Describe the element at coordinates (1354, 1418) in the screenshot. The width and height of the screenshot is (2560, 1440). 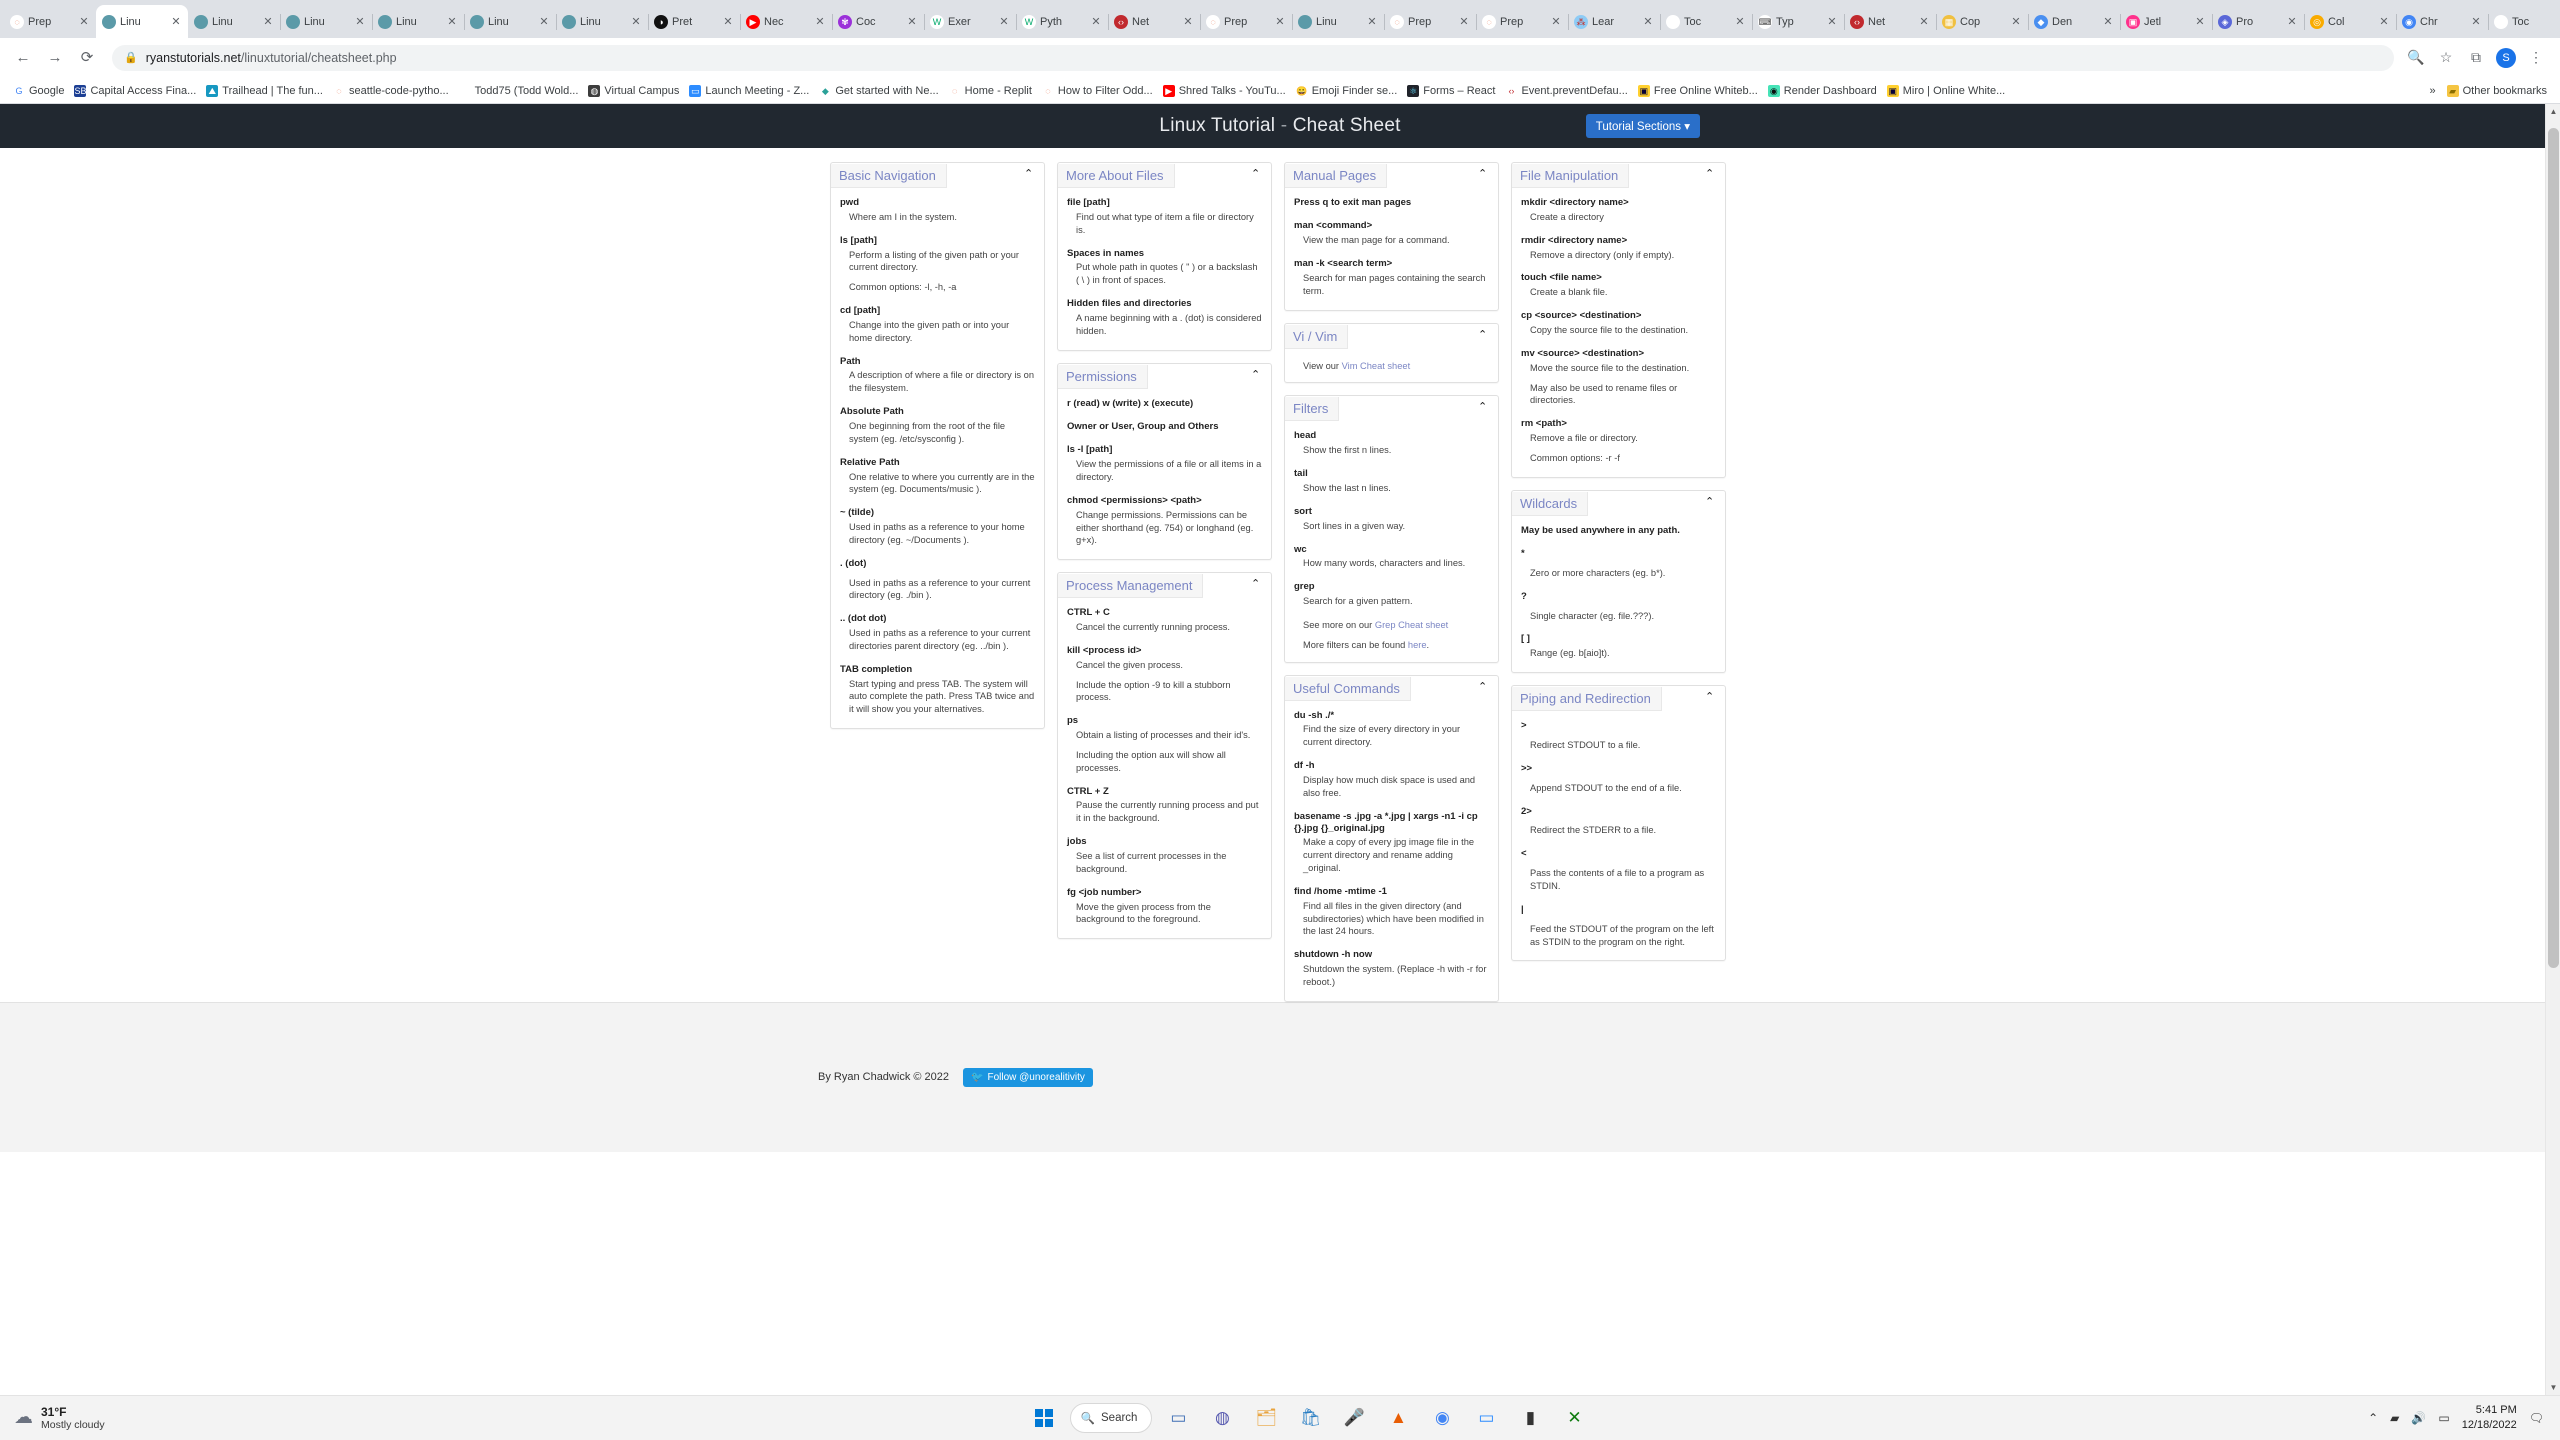
I see `mic-icon: 🎤` at that location.